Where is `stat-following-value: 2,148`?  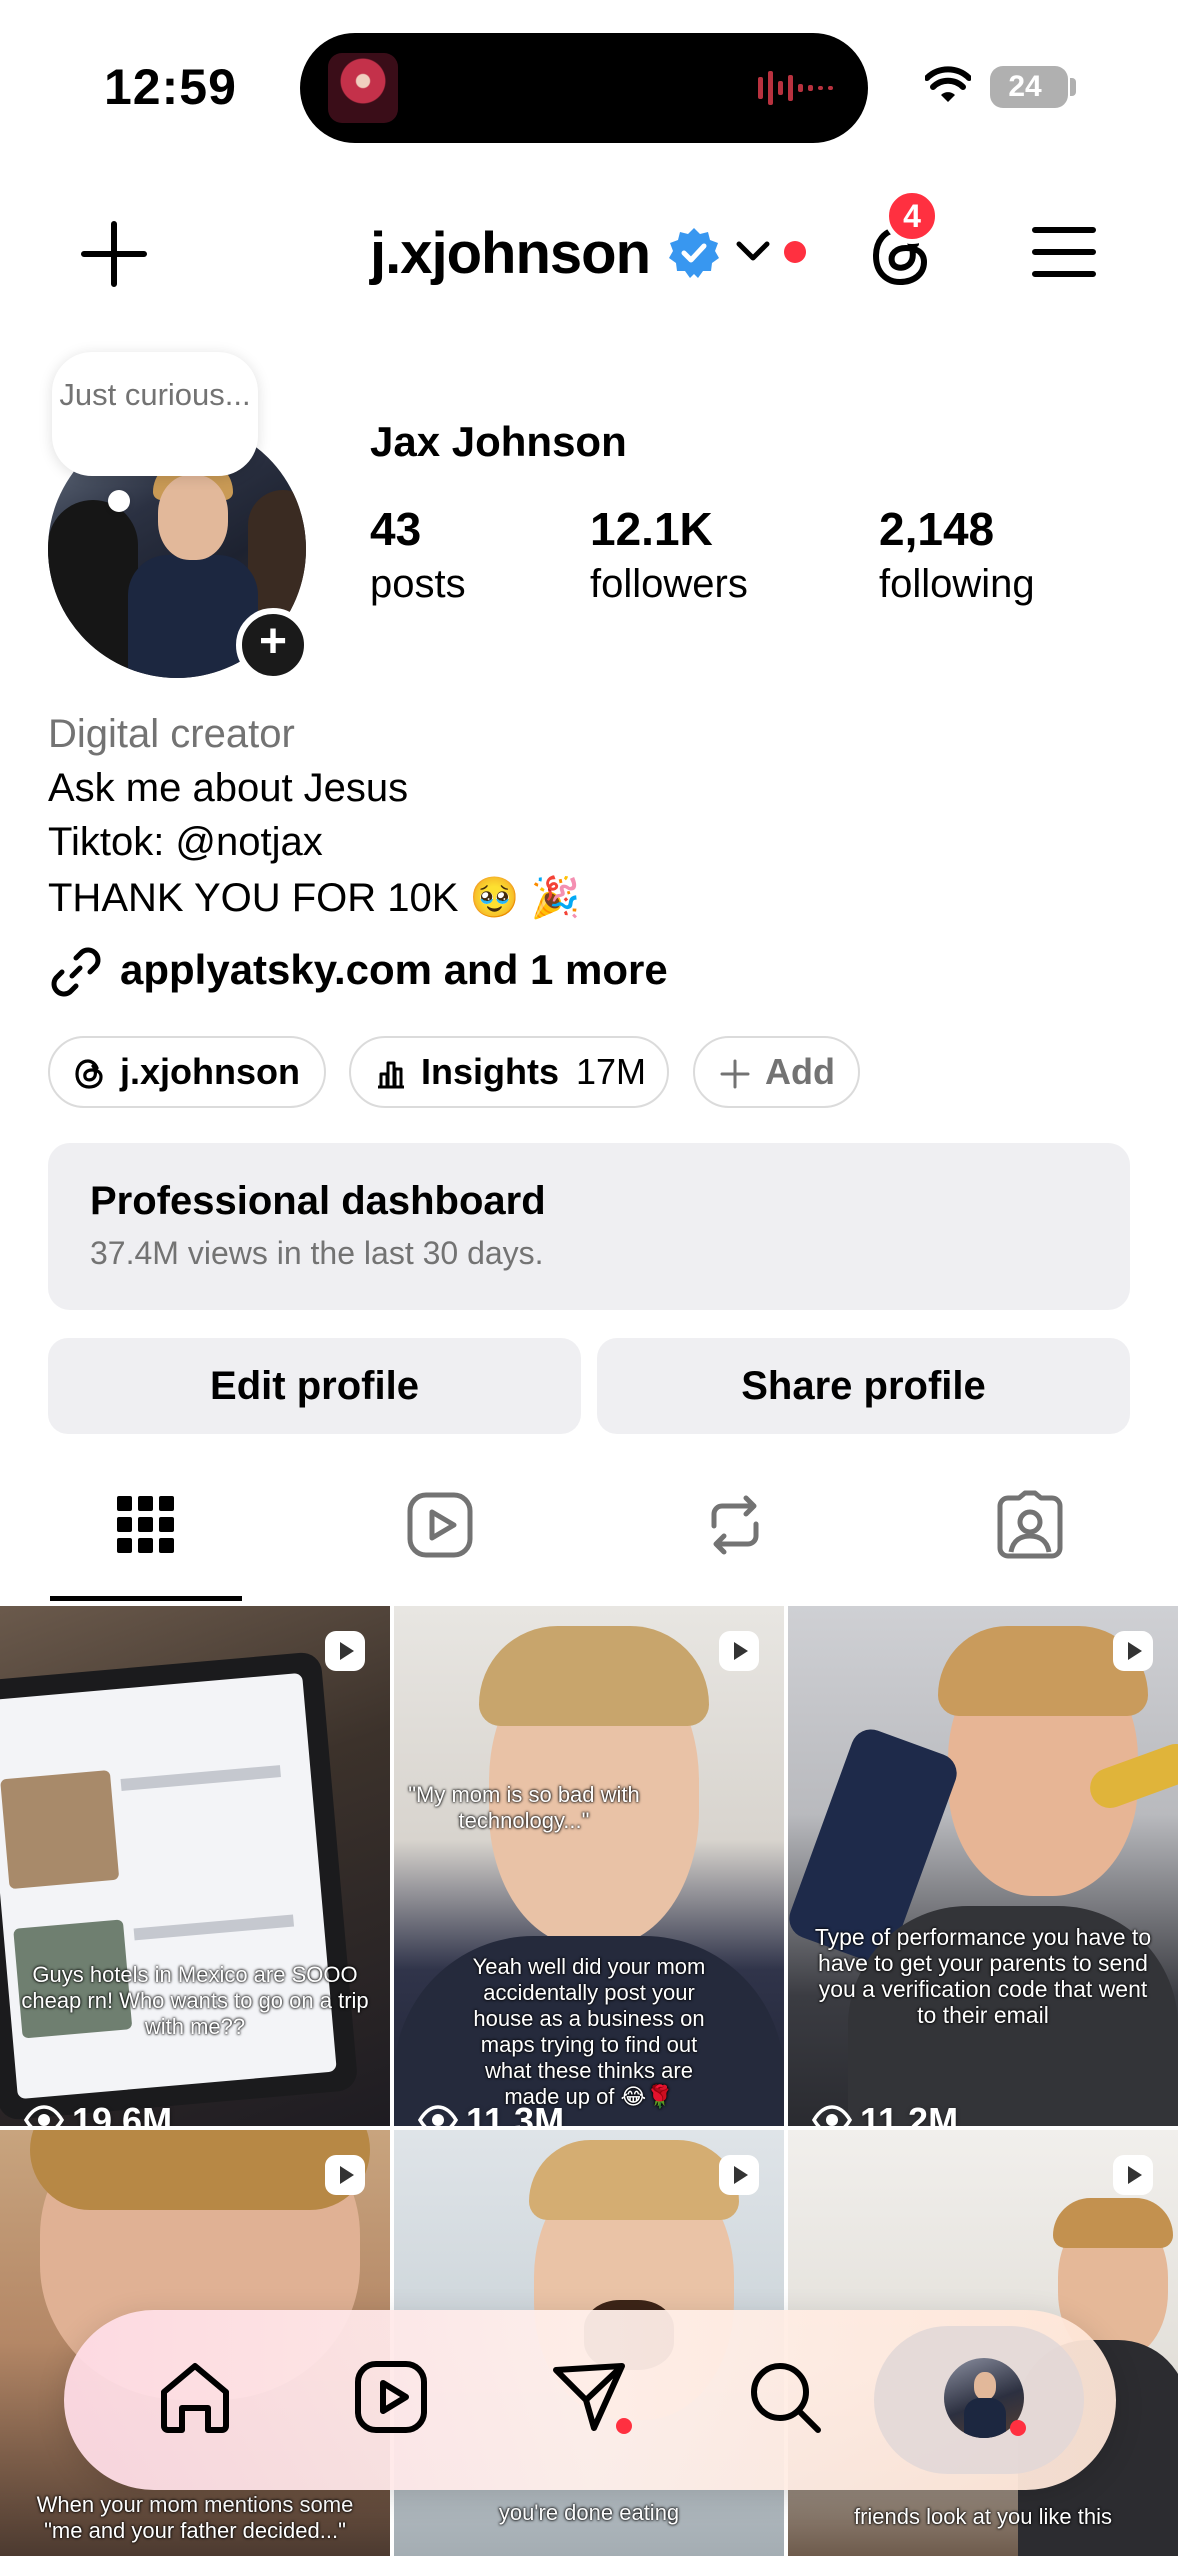
stat-following-value: 2,148 is located at coordinates (937, 529).